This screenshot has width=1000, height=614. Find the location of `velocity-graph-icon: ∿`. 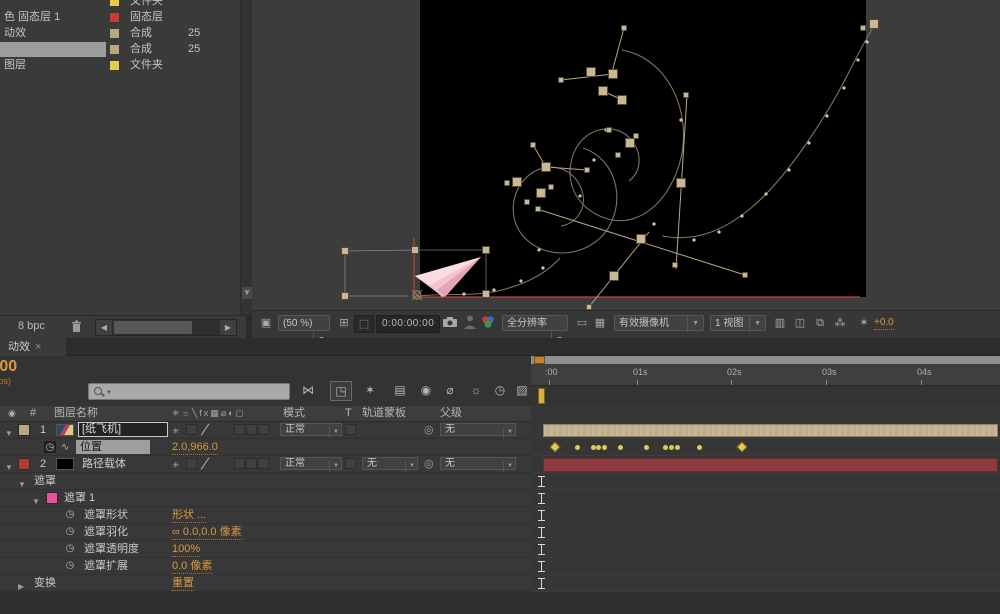

velocity-graph-icon: ∿ is located at coordinates (65, 448).